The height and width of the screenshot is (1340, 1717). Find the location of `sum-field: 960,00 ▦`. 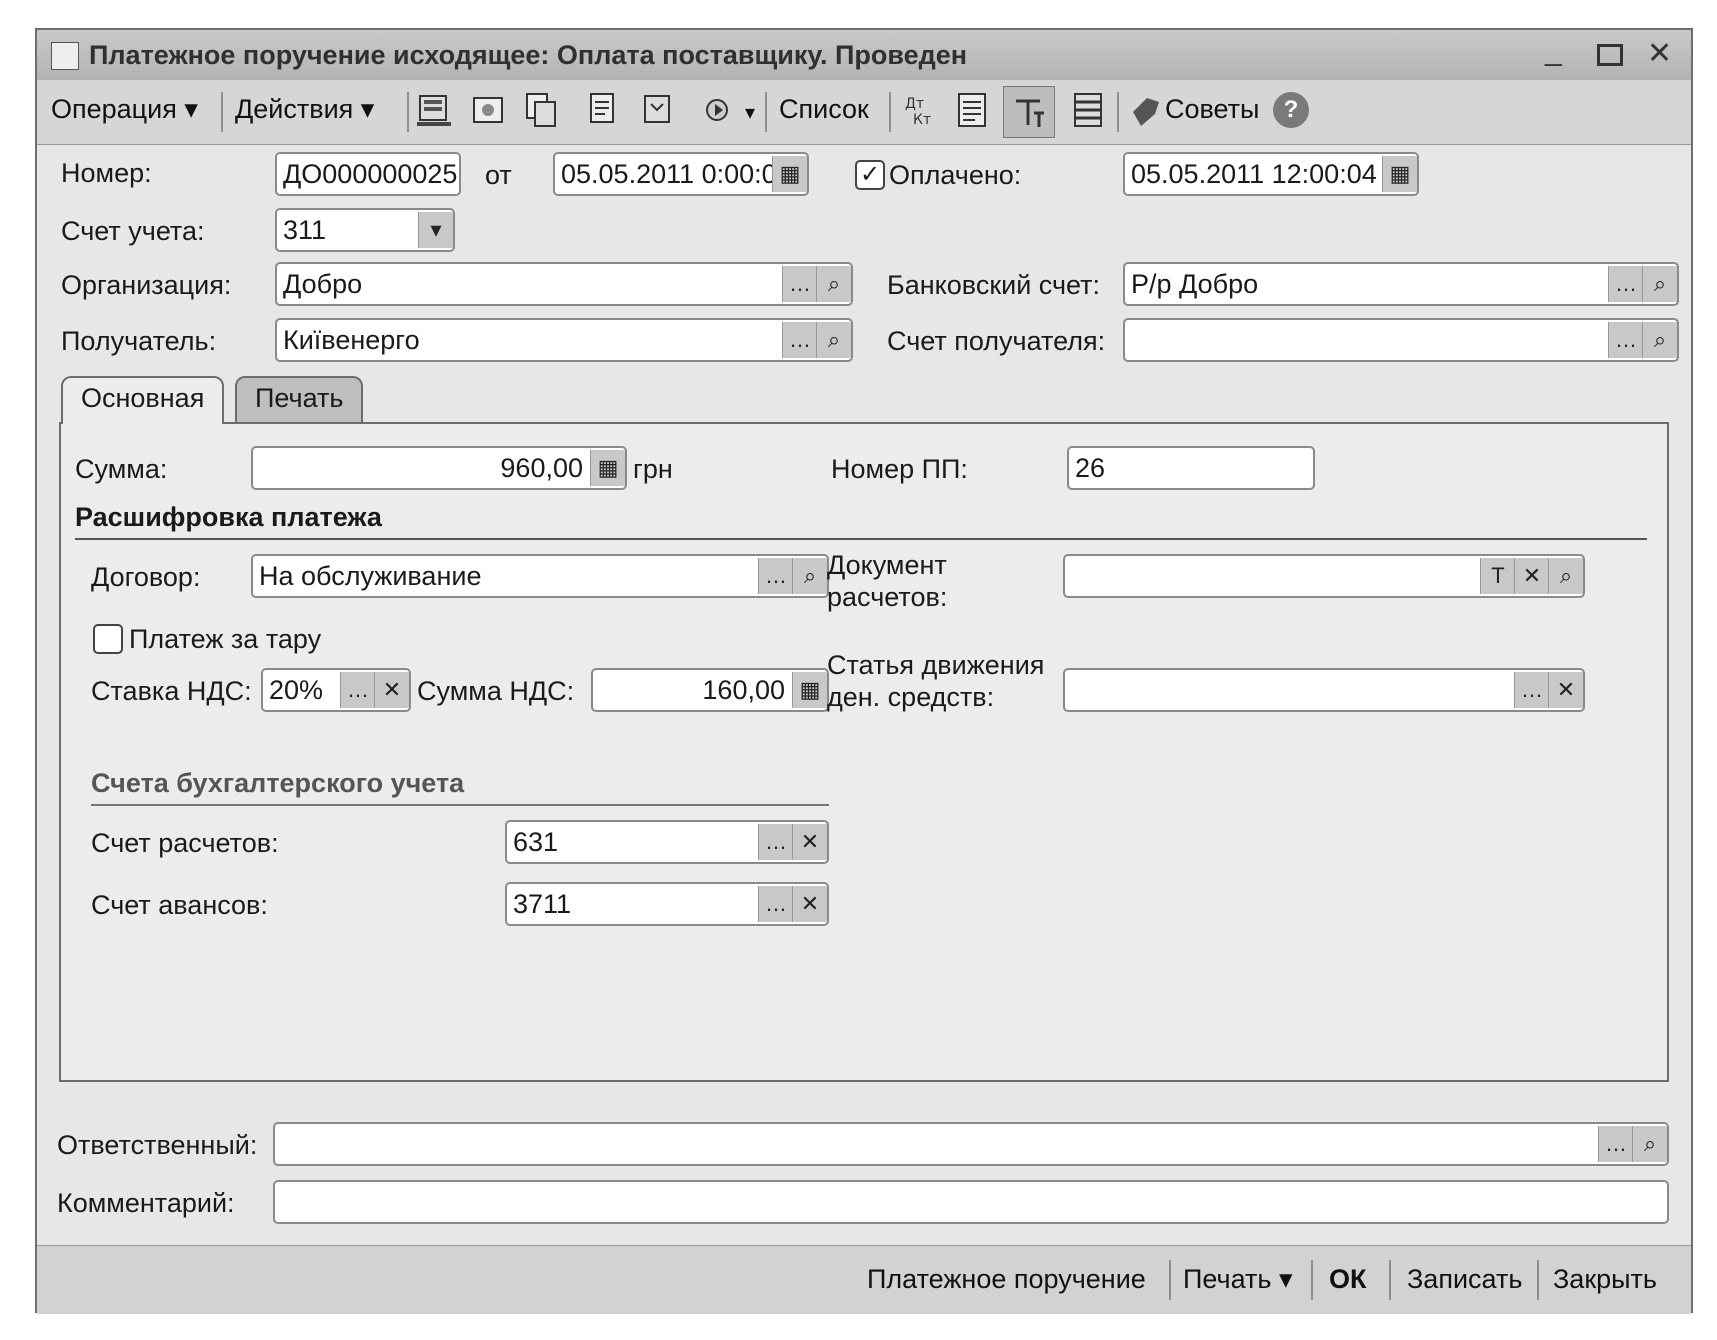

sum-field: 960,00 ▦ is located at coordinates (439, 468).